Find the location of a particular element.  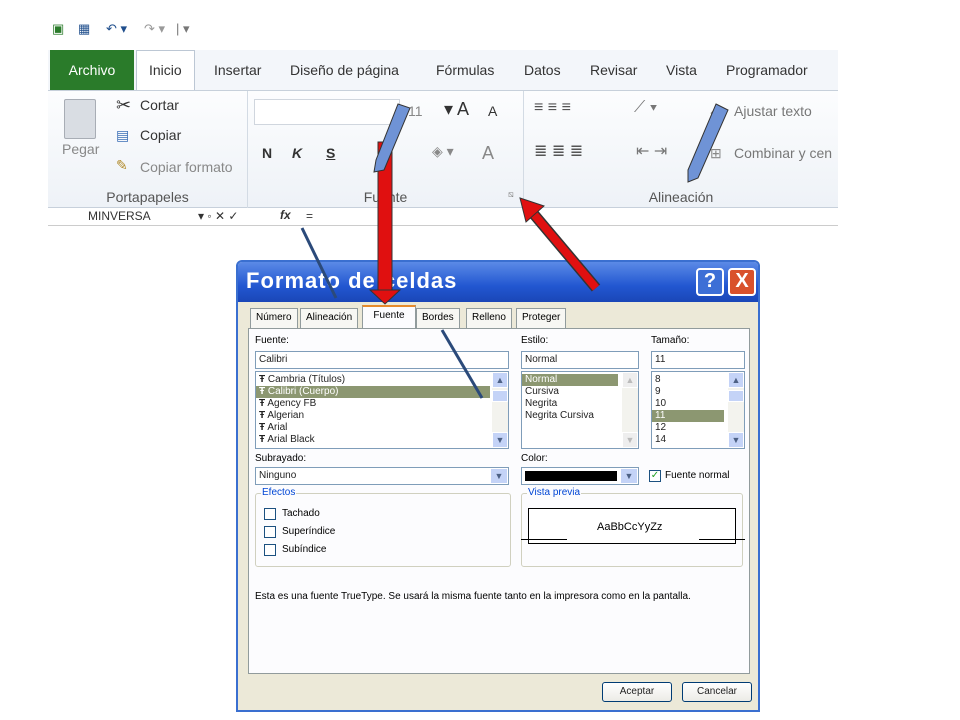

font-name-input: Calibri is located at coordinates (382, 360).